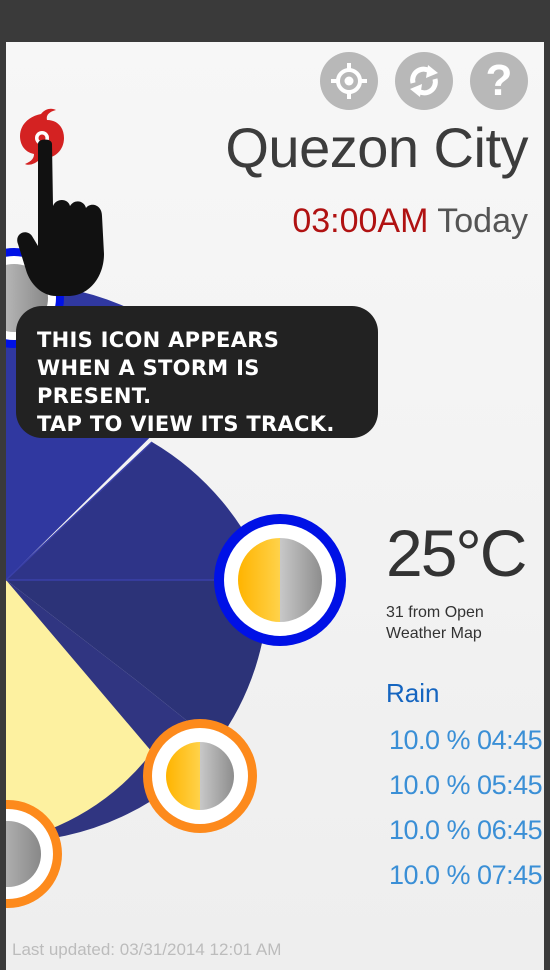 This screenshot has width=550, height=970. What do you see at coordinates (413, 693) in the screenshot?
I see `rain-label: Rain` at bounding box center [413, 693].